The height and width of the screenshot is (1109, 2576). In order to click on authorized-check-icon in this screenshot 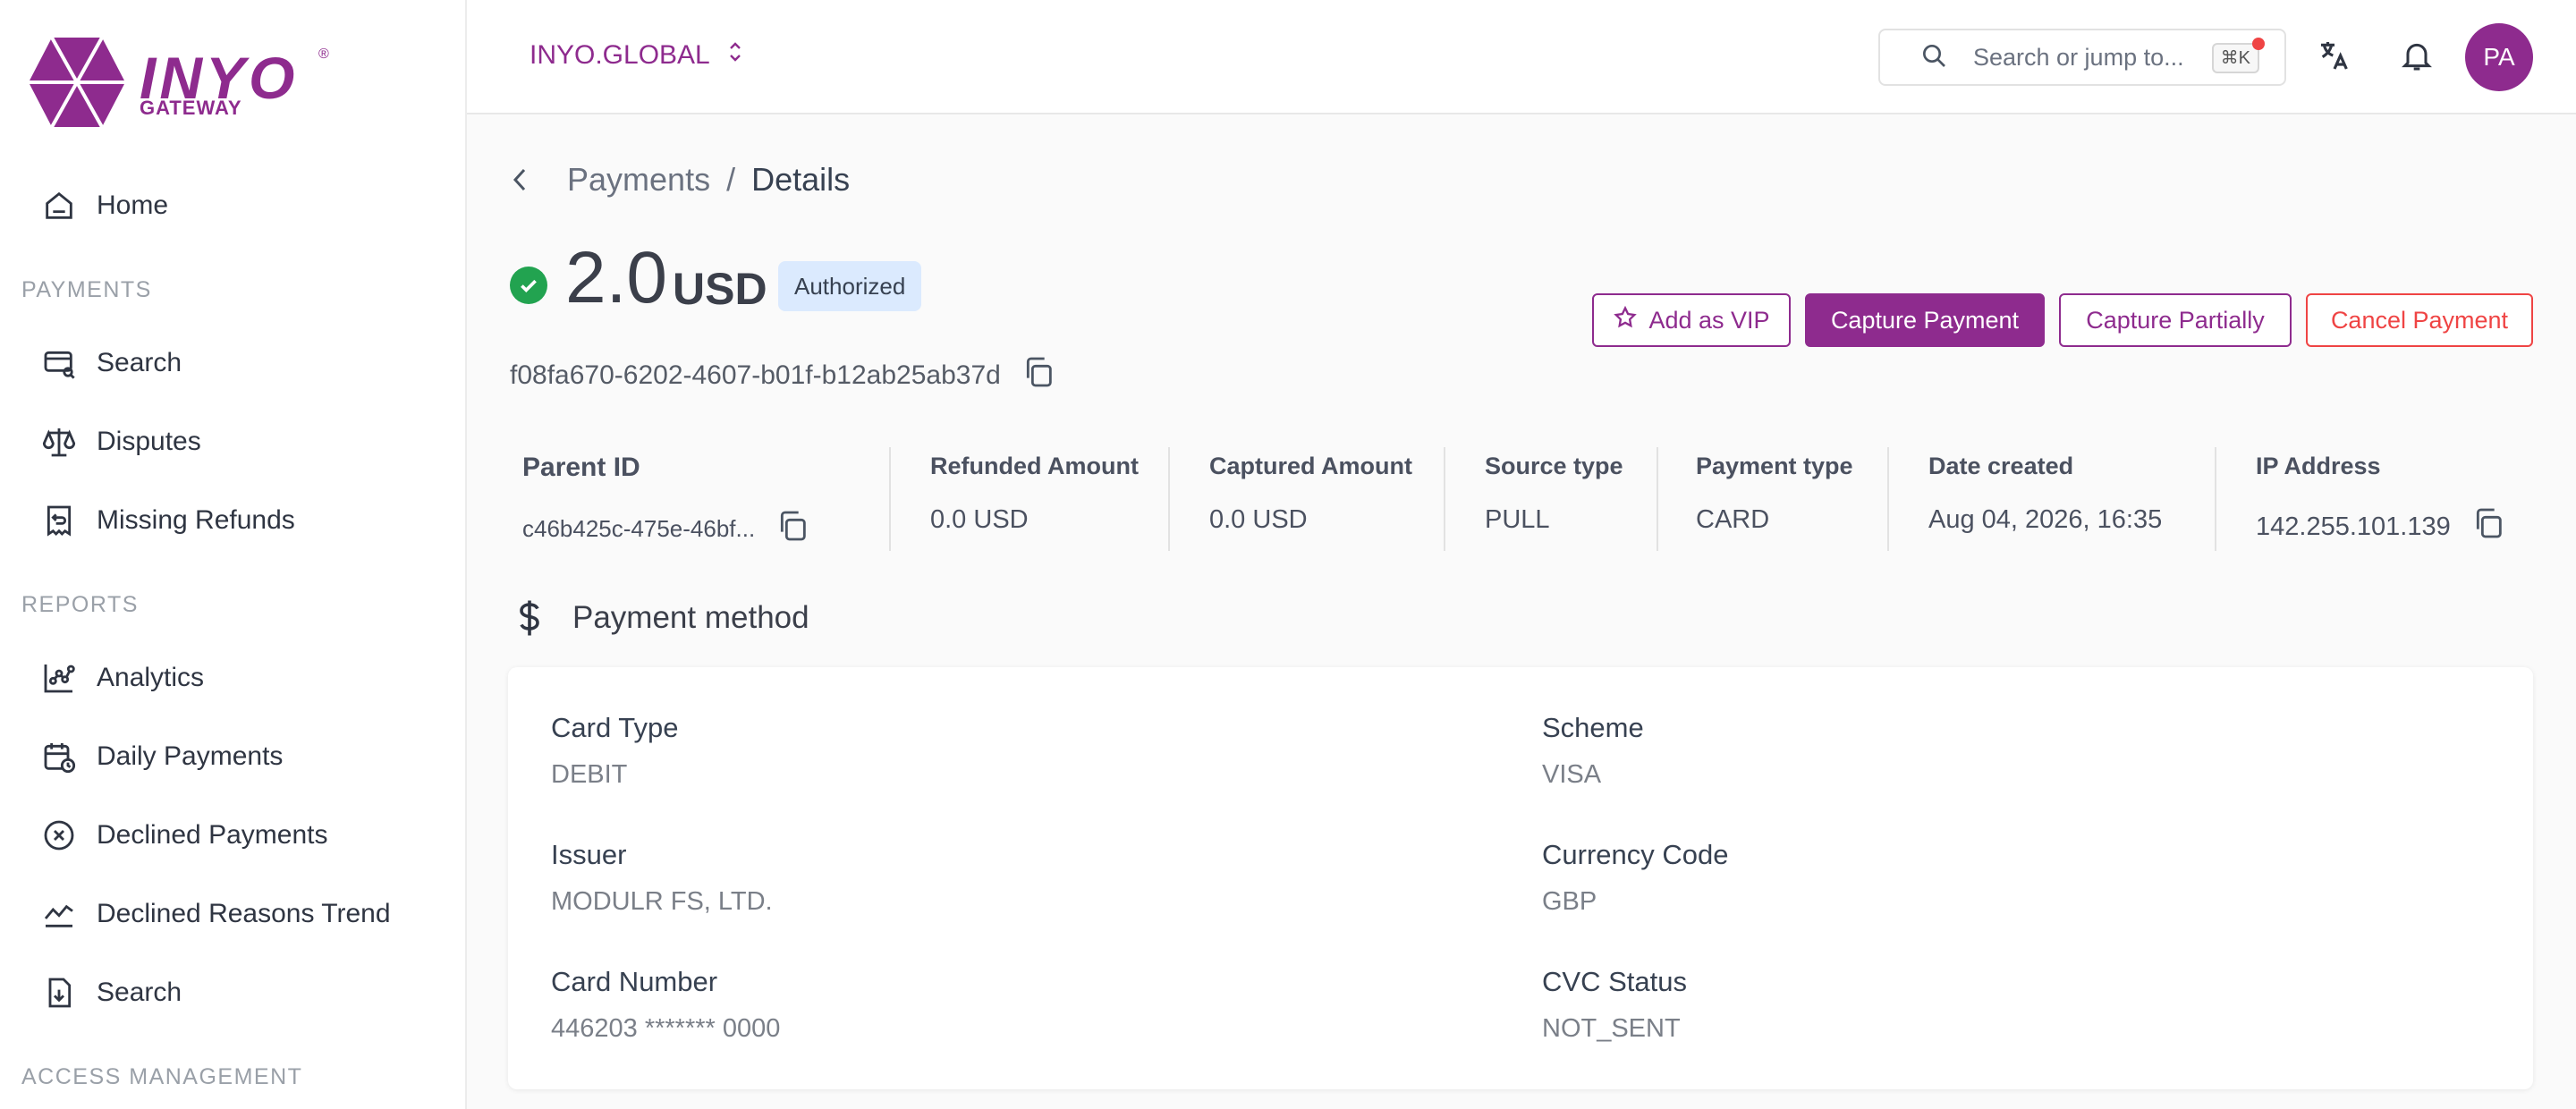, I will do `click(528, 285)`.